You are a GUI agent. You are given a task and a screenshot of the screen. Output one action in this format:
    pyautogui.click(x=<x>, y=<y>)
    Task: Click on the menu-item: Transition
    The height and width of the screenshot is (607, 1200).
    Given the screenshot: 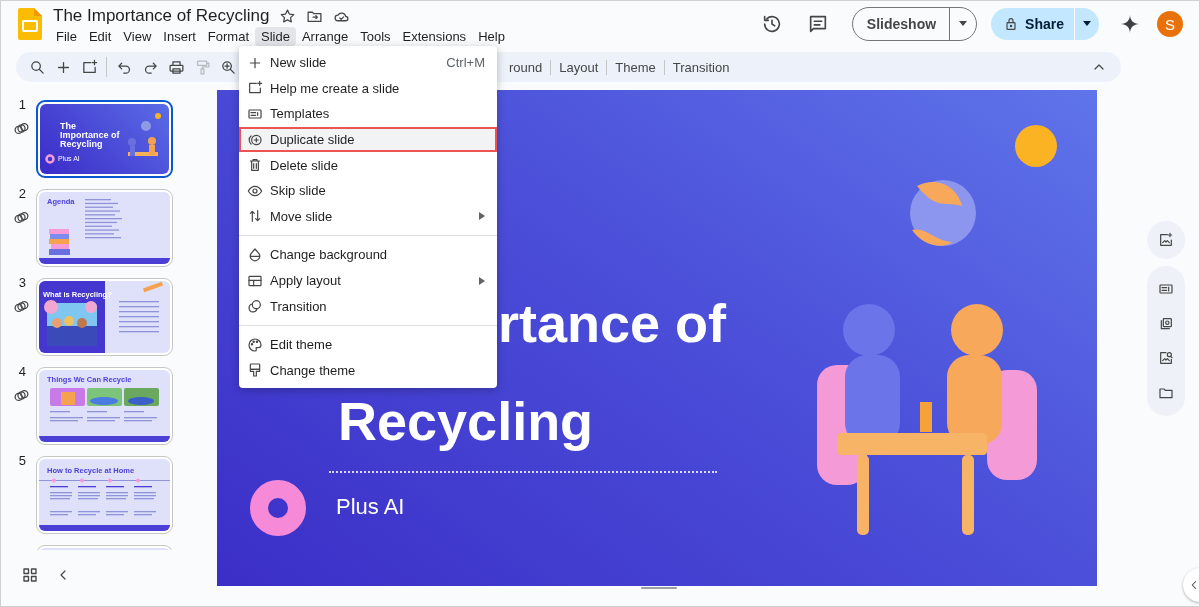 What is the action you would take?
    pyautogui.click(x=368, y=306)
    